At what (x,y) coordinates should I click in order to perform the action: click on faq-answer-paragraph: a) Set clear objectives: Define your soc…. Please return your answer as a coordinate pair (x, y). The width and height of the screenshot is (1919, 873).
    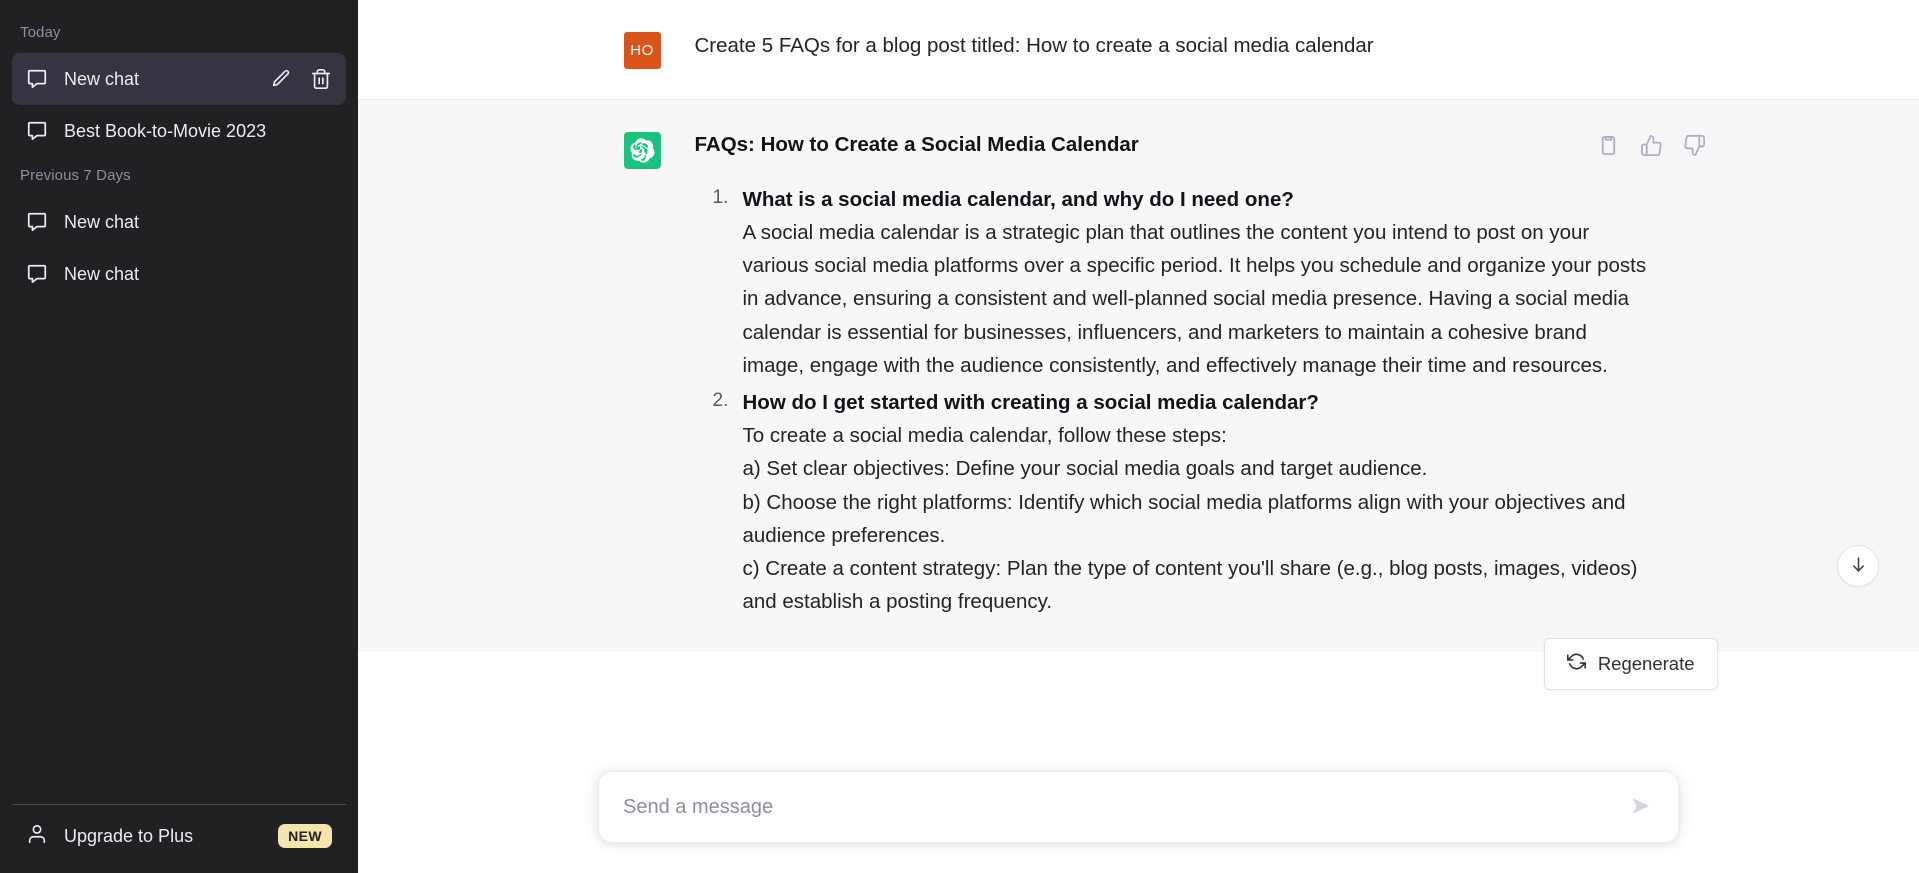
    Looking at the image, I should click on (1085, 469).